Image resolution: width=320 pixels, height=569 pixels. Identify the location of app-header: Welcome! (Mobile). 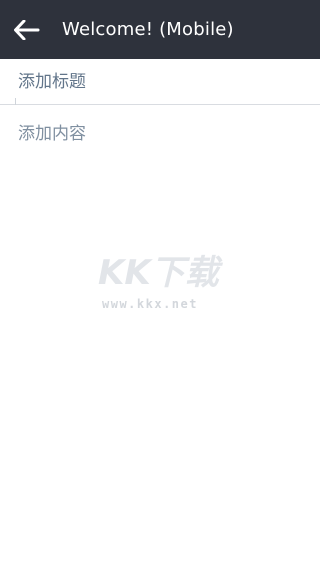
(160, 29).